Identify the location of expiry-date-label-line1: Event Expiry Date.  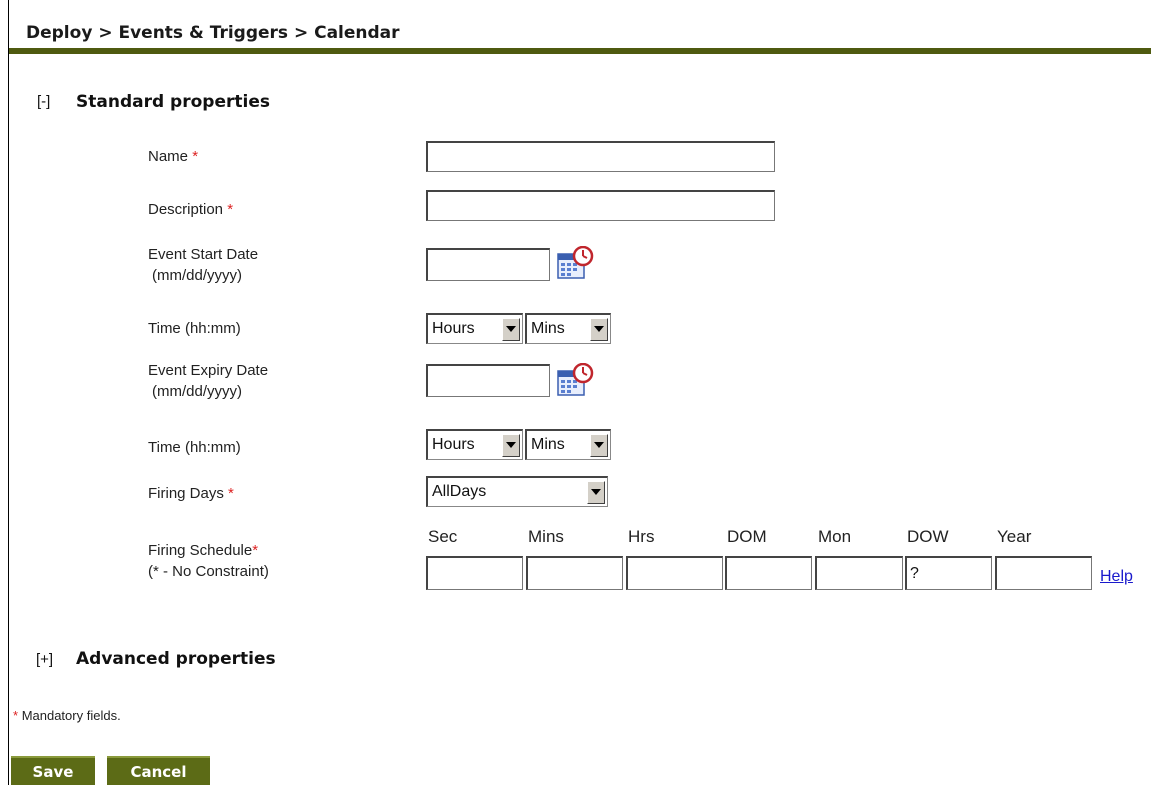
(208, 370).